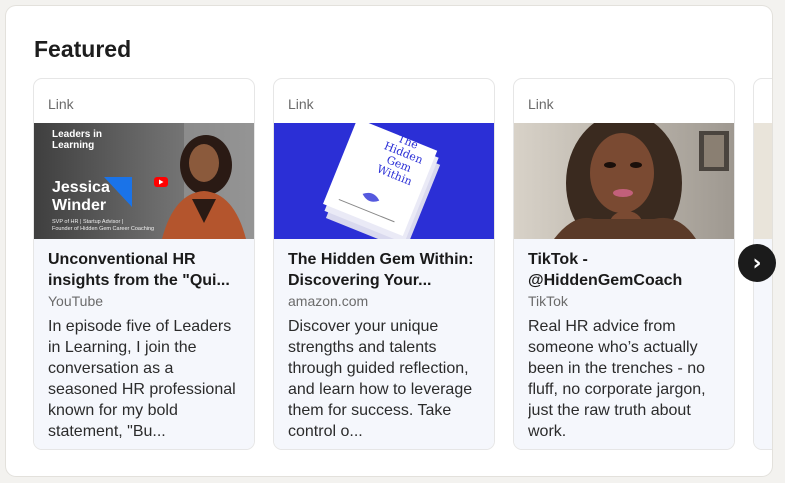 Image resolution: width=785 pixels, height=483 pixels. Describe the element at coordinates (76, 301) in the screenshot. I see `card-source: YouTube` at that location.